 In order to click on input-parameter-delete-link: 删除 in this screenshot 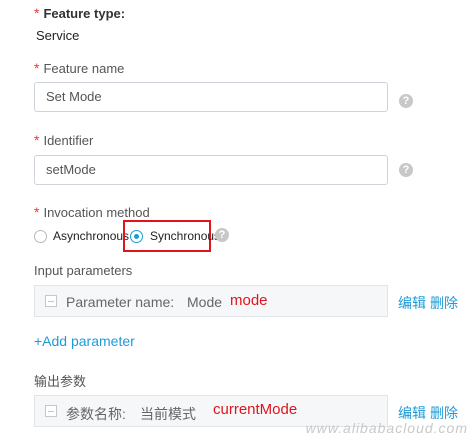, I will do `click(444, 303)`.